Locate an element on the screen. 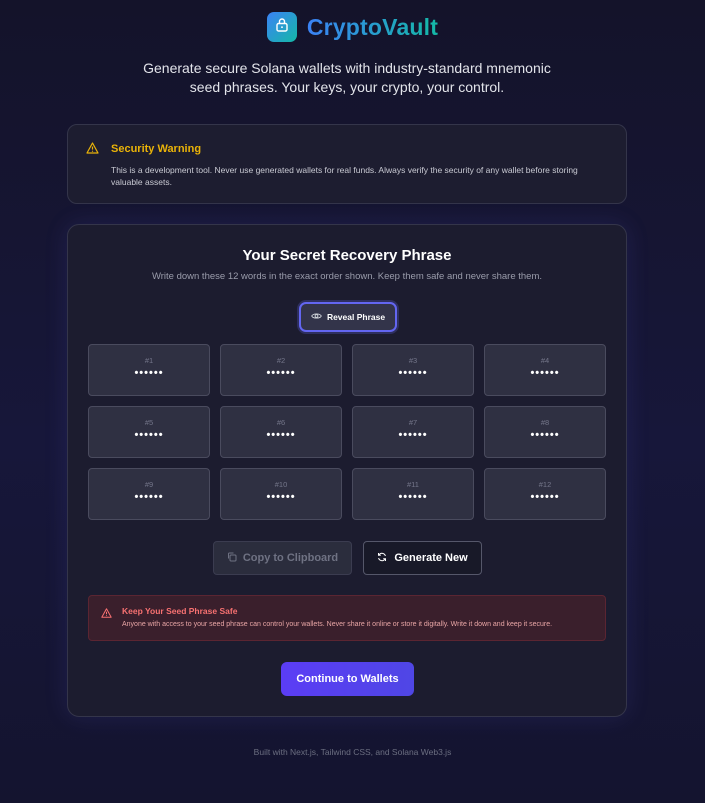 The image size is (705, 803). seed-word-cell: #12 •••••• is located at coordinates (545, 494).